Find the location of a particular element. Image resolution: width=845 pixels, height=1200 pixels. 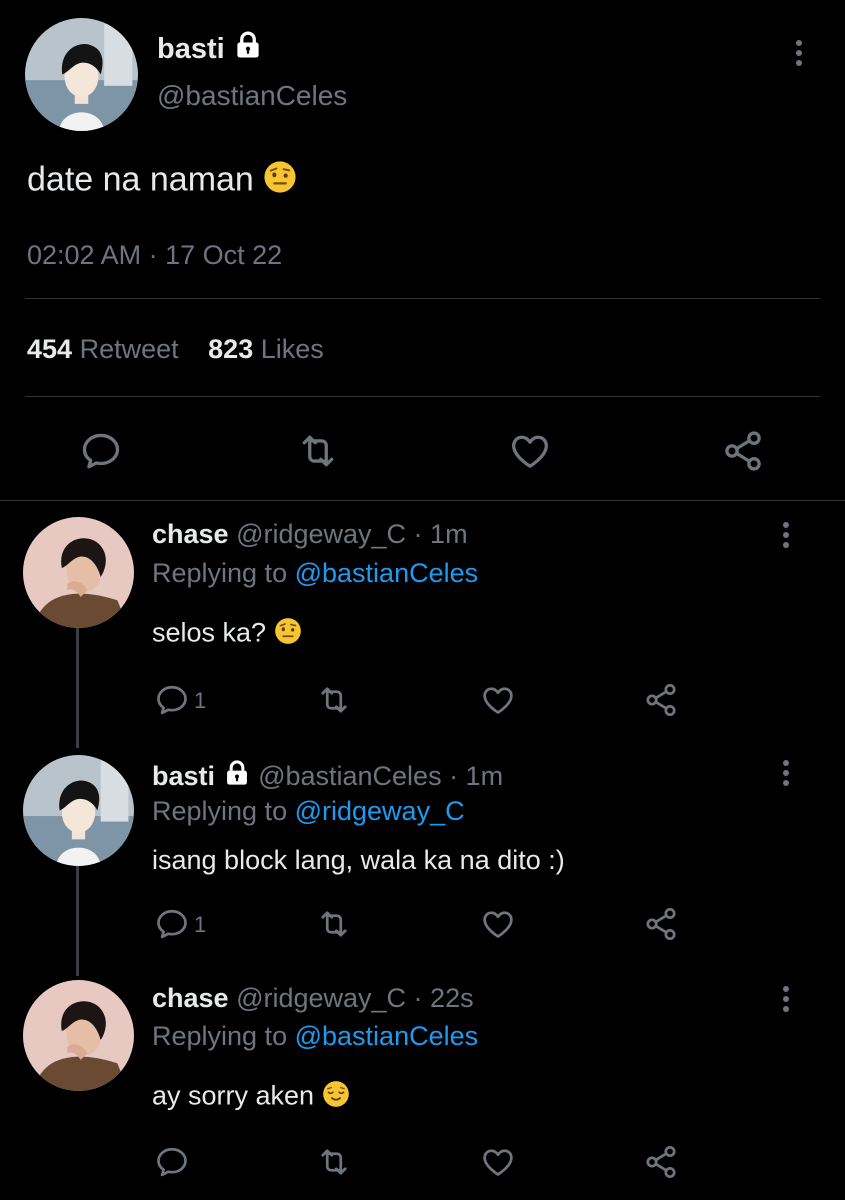

reply-header: chase @ridgeway_C · 22s is located at coordinates (313, 998).